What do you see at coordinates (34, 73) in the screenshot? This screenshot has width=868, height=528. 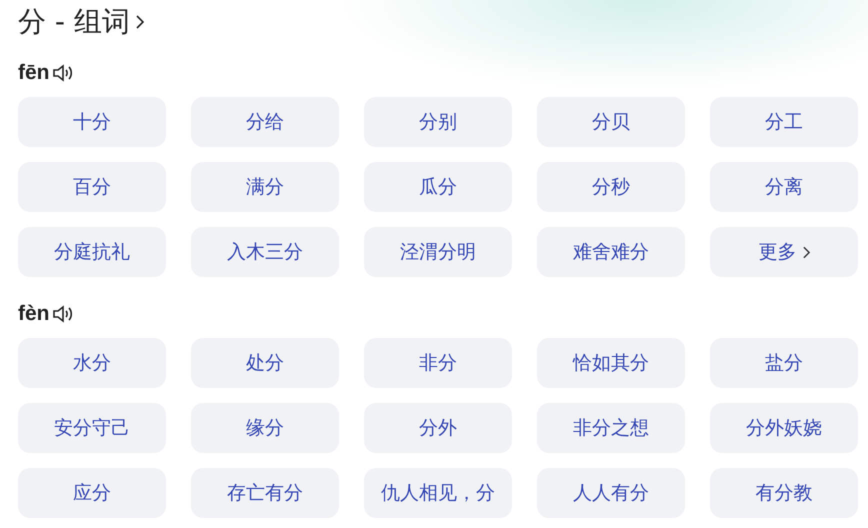 I see `pinyin-label: fēn` at bounding box center [34, 73].